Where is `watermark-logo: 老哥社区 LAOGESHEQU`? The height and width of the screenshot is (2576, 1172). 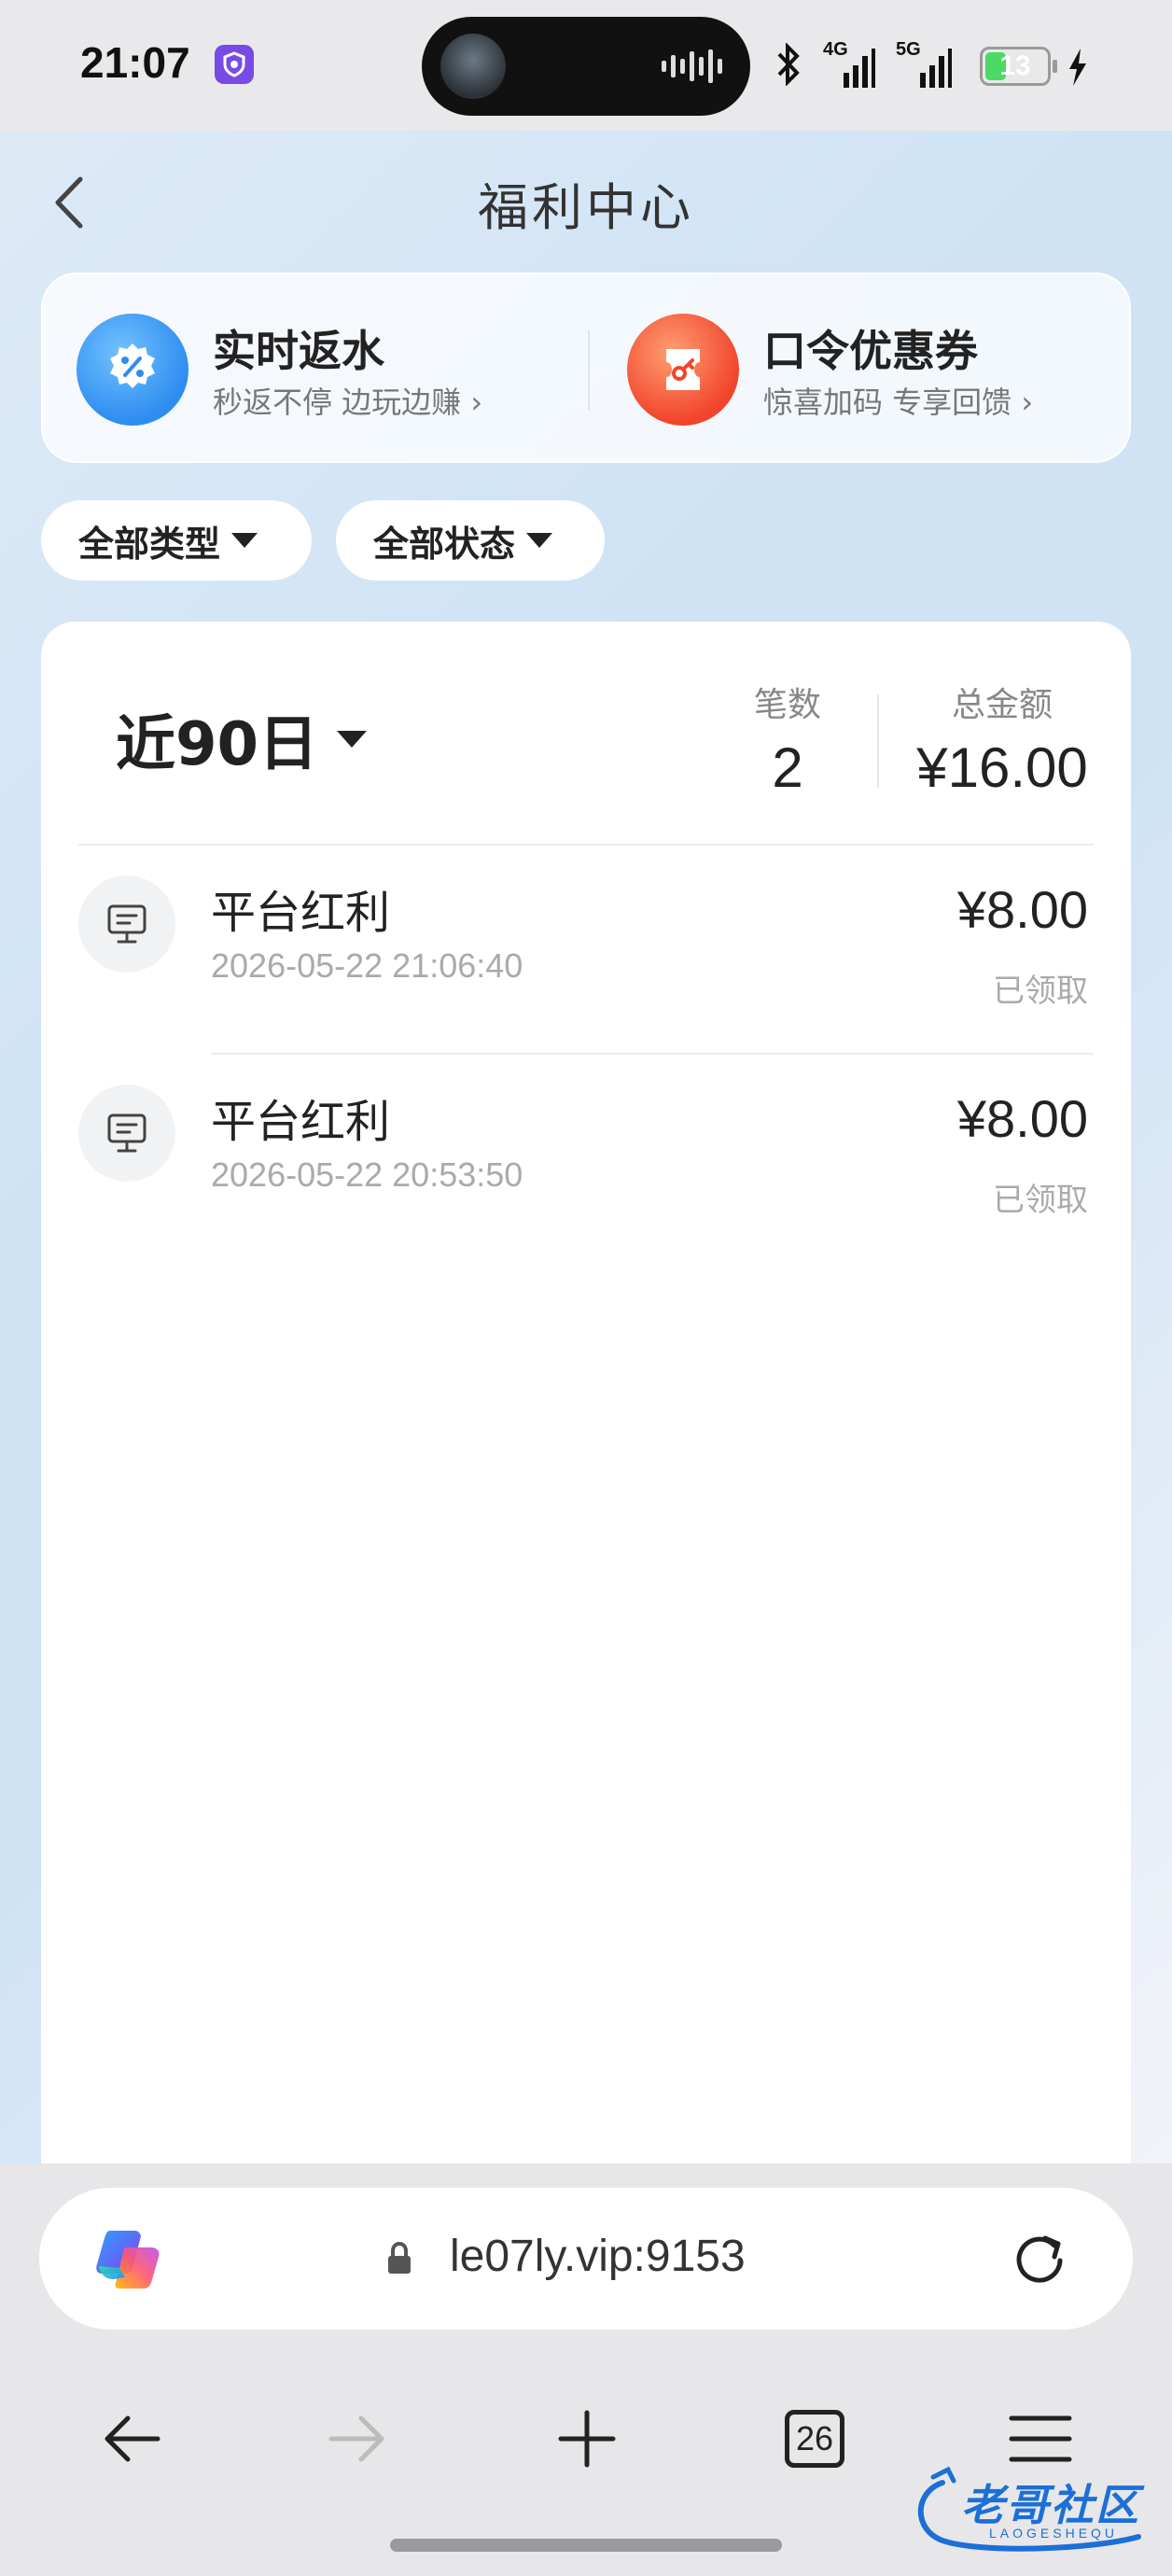 watermark-logo: 老哥社区 LAOGESHEQU is located at coordinates (1031, 2510).